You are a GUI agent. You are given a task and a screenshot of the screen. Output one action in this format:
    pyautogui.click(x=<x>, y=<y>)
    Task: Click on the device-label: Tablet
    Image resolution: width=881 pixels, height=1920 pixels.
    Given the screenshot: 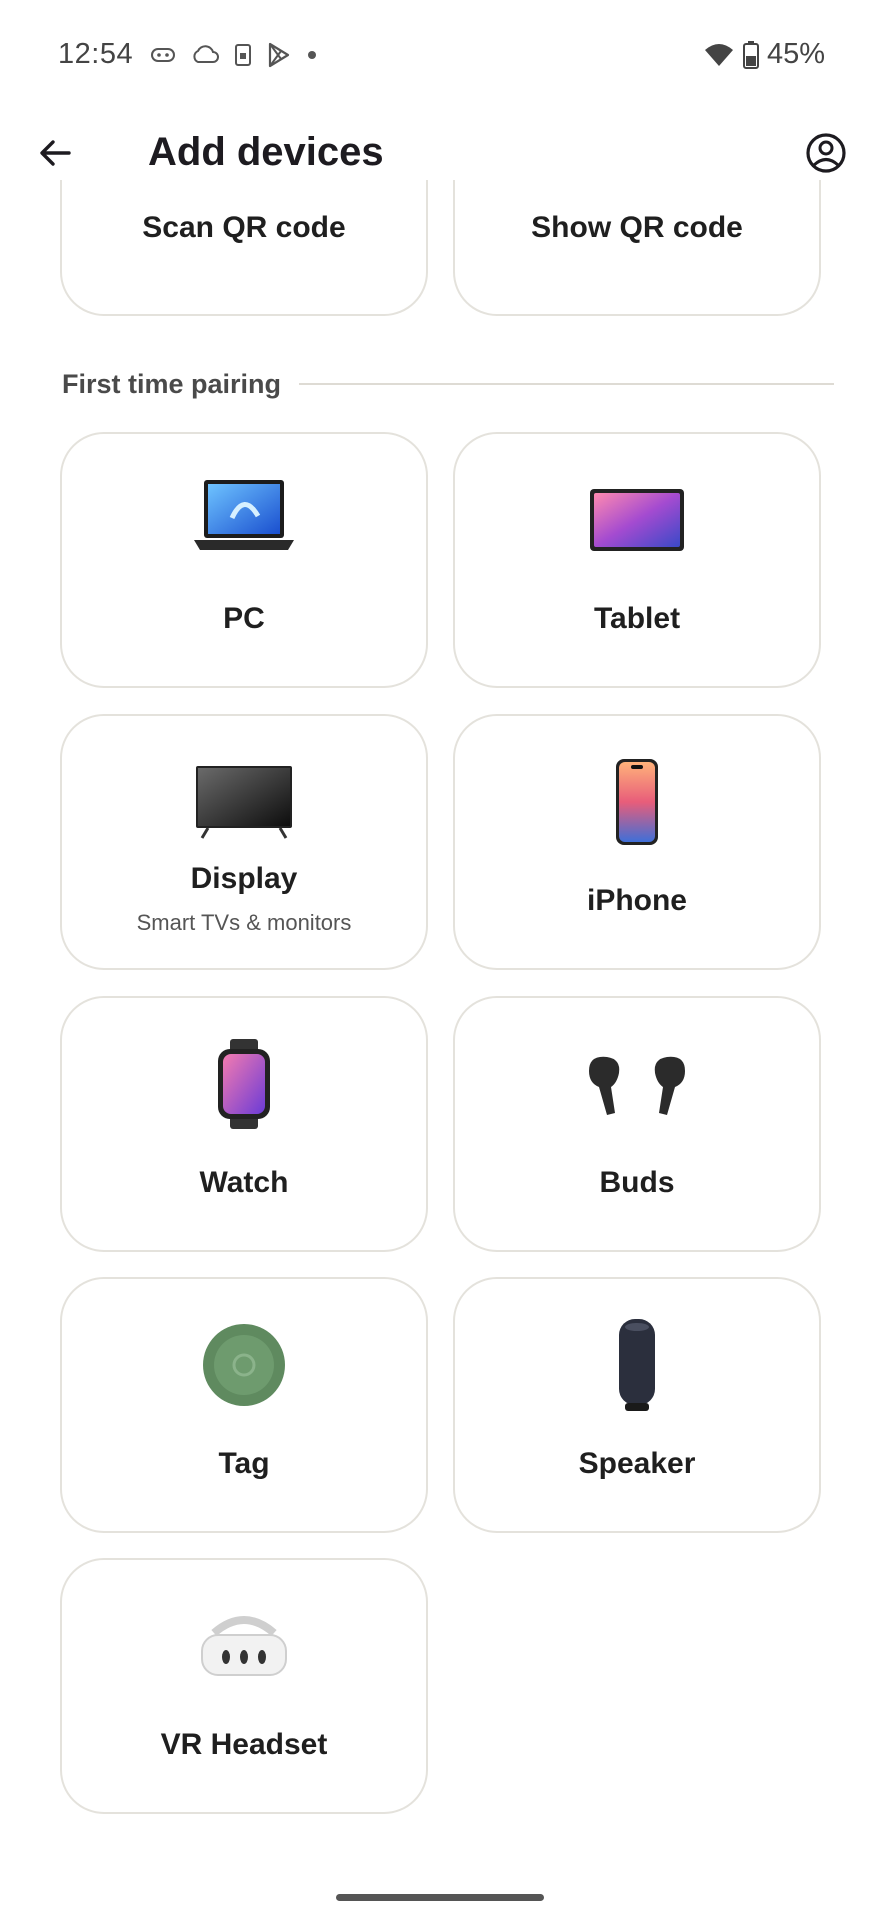 What is the action you would take?
    pyautogui.click(x=637, y=618)
    